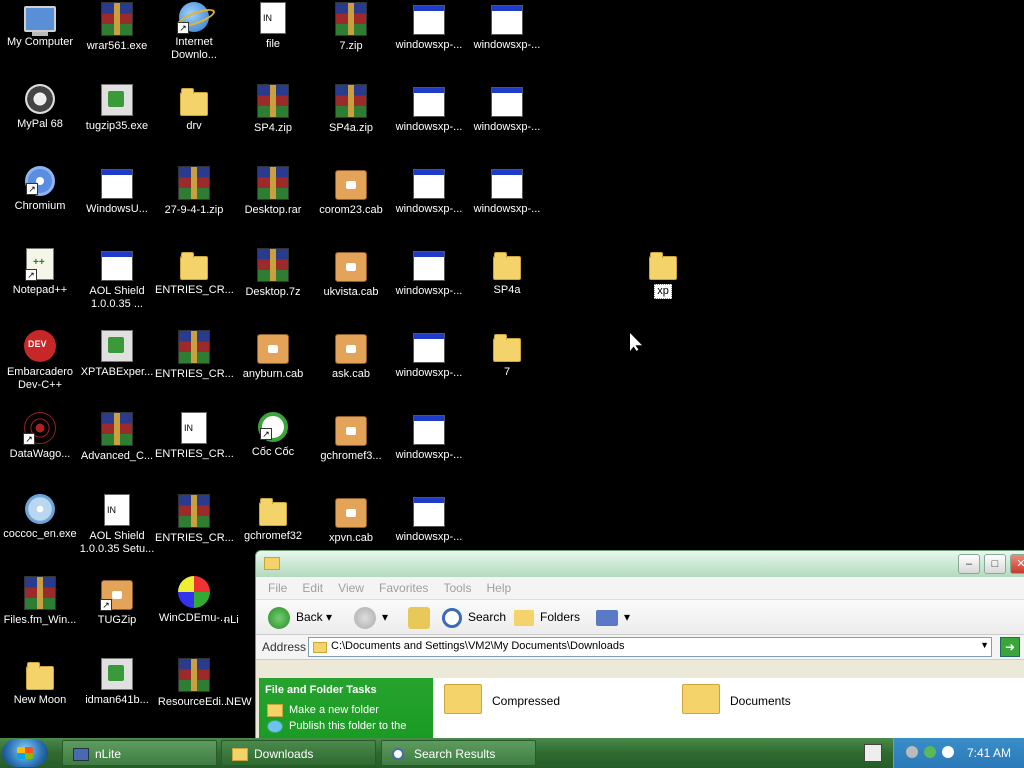  What do you see at coordinates (507, 354) in the screenshot?
I see `desktop-icon-7-folder: 7` at bounding box center [507, 354].